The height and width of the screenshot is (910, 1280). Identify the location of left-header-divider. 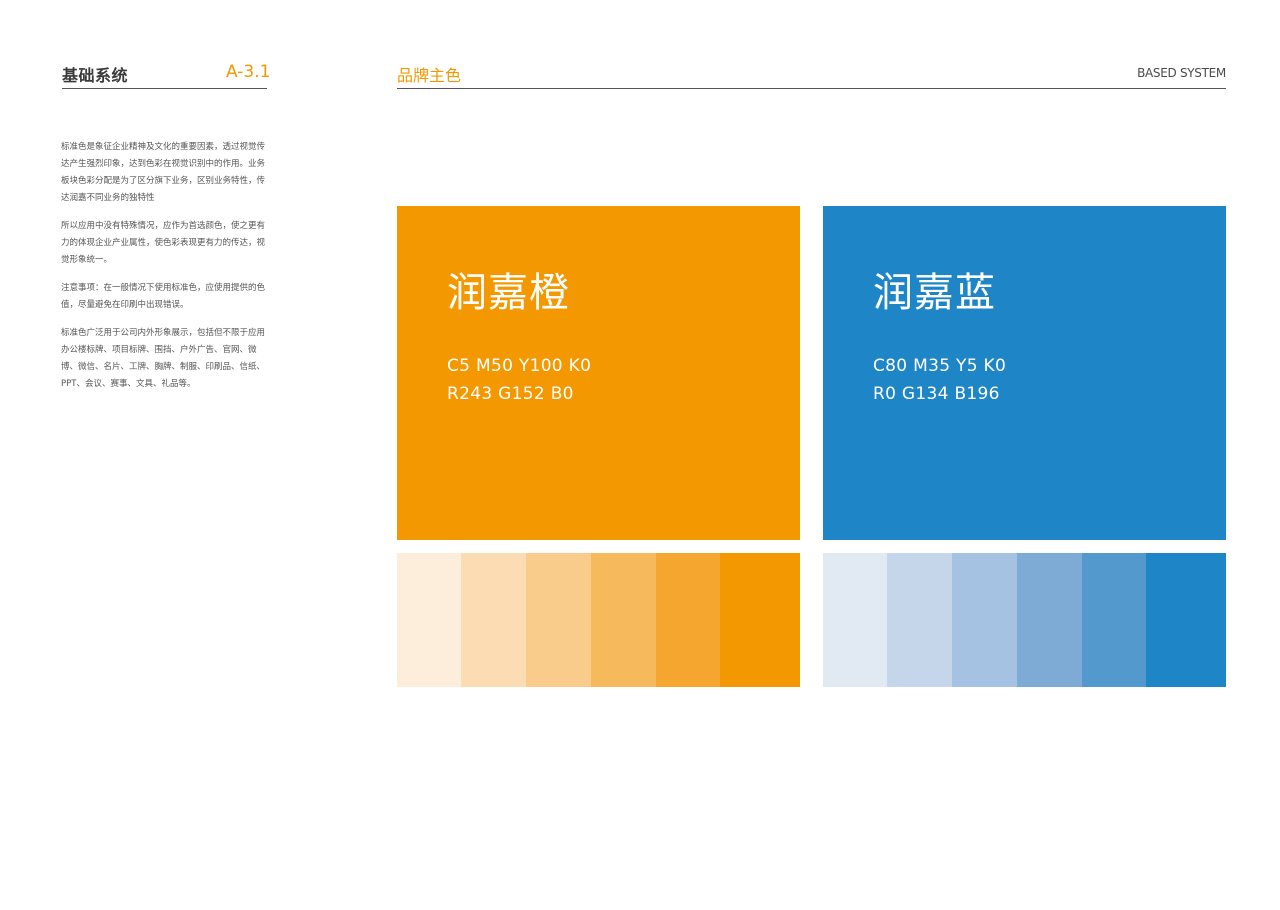
(164, 88).